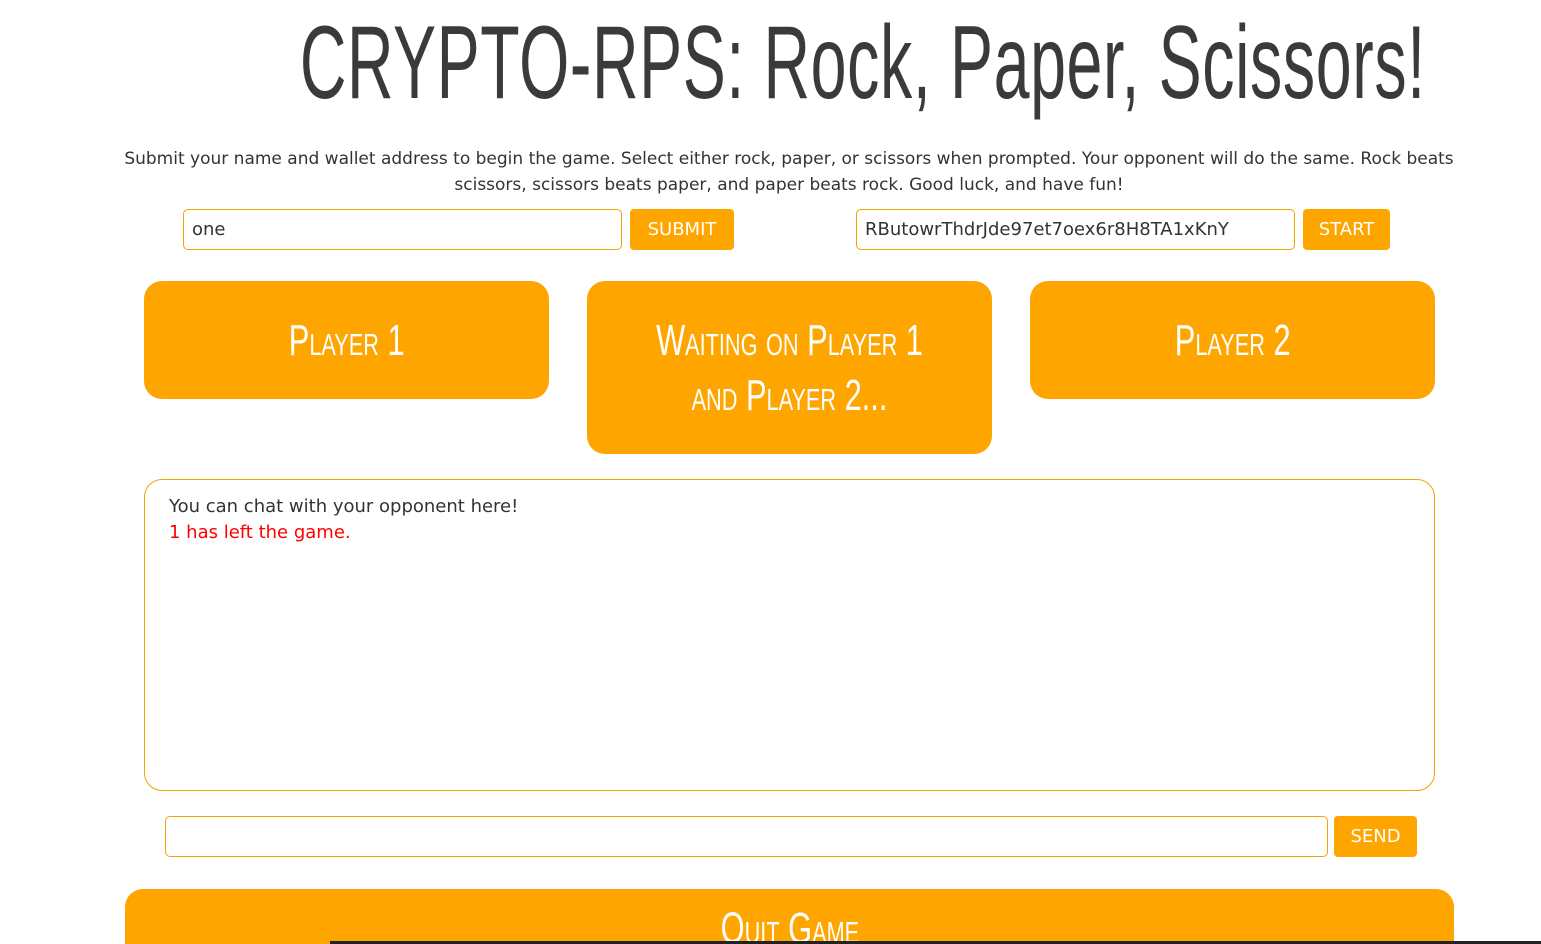  Describe the element at coordinates (862, 63) in the screenshot. I see `page-title: CRYPTO-RPS: Rock, Paper, Scissors!` at that location.